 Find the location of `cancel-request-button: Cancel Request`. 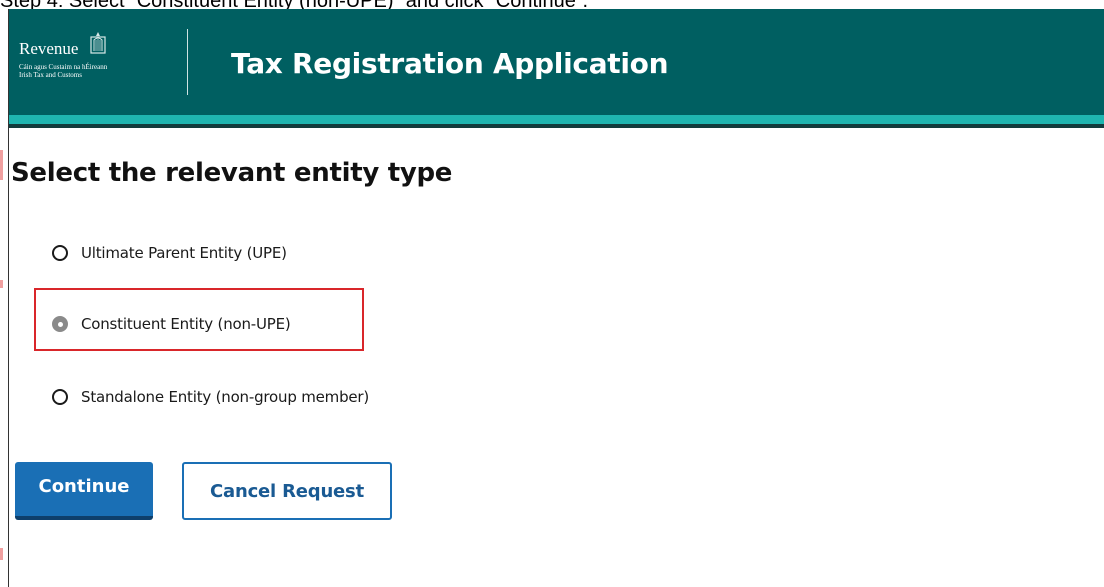

cancel-request-button: Cancel Request is located at coordinates (287, 491).